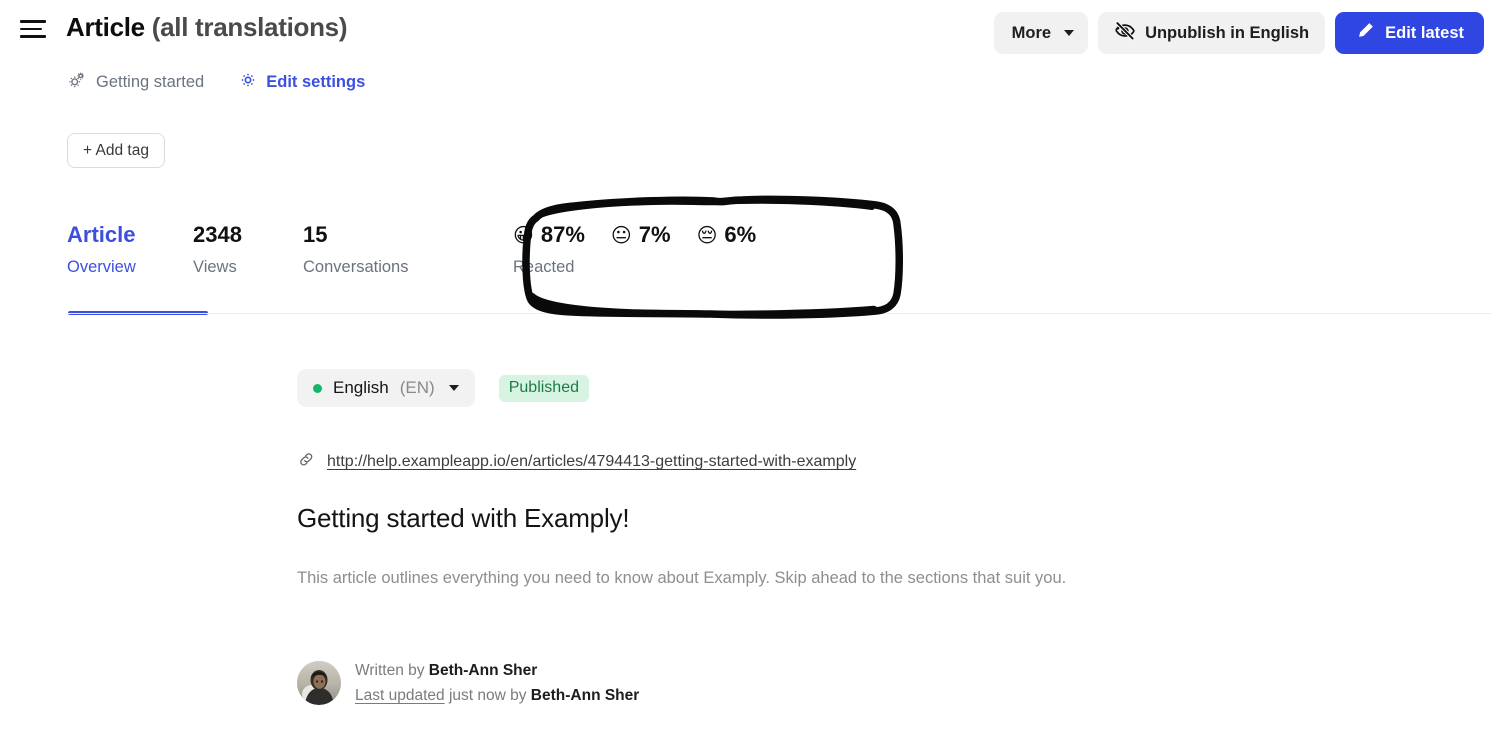 This screenshot has width=1500, height=732. Describe the element at coordinates (215, 267) in the screenshot. I see `views-label: Views` at that location.